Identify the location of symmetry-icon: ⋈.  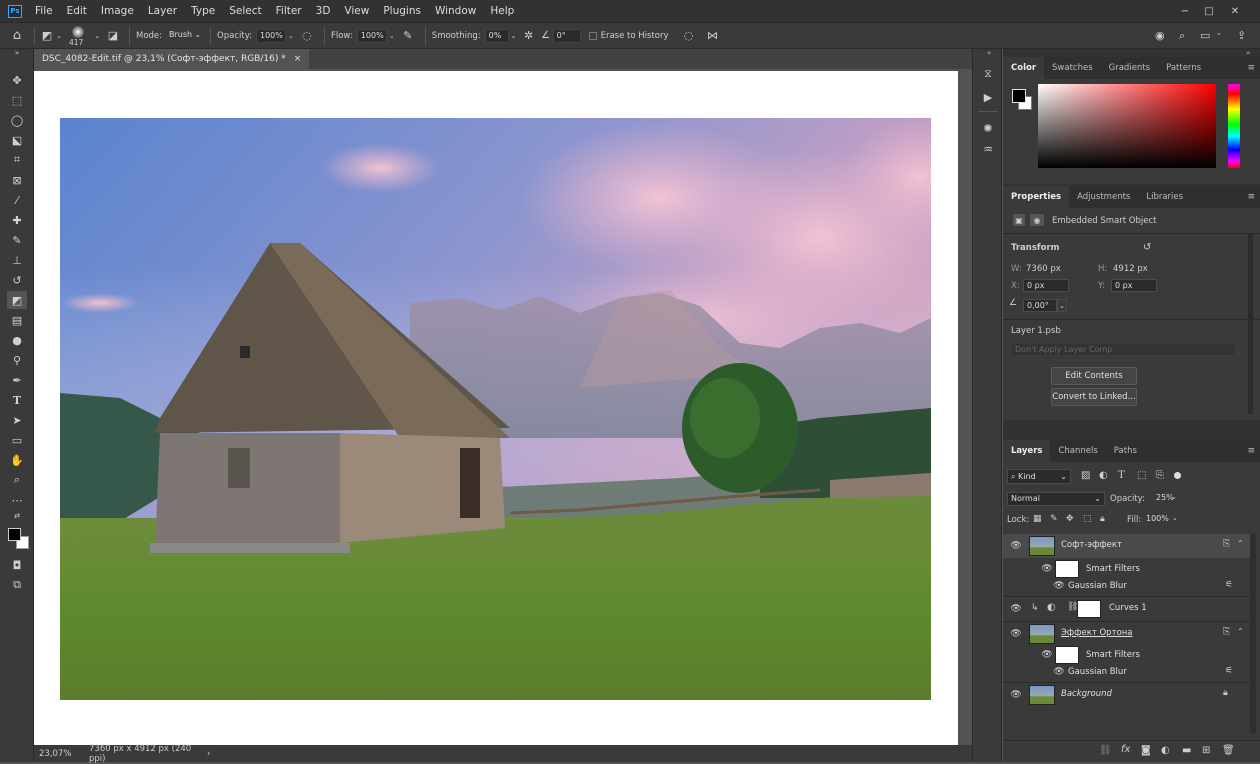
(713, 35).